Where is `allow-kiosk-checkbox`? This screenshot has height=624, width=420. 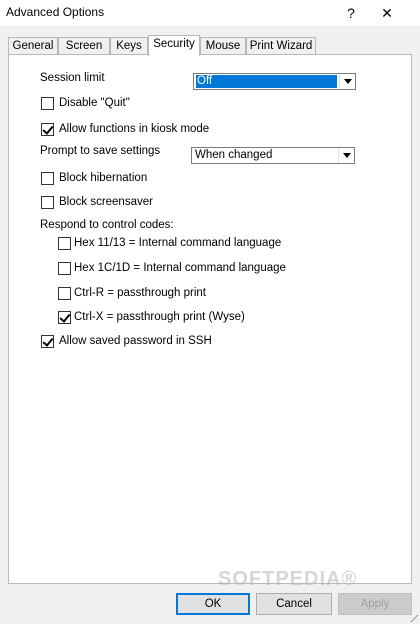
allow-kiosk-checkbox is located at coordinates (47, 129).